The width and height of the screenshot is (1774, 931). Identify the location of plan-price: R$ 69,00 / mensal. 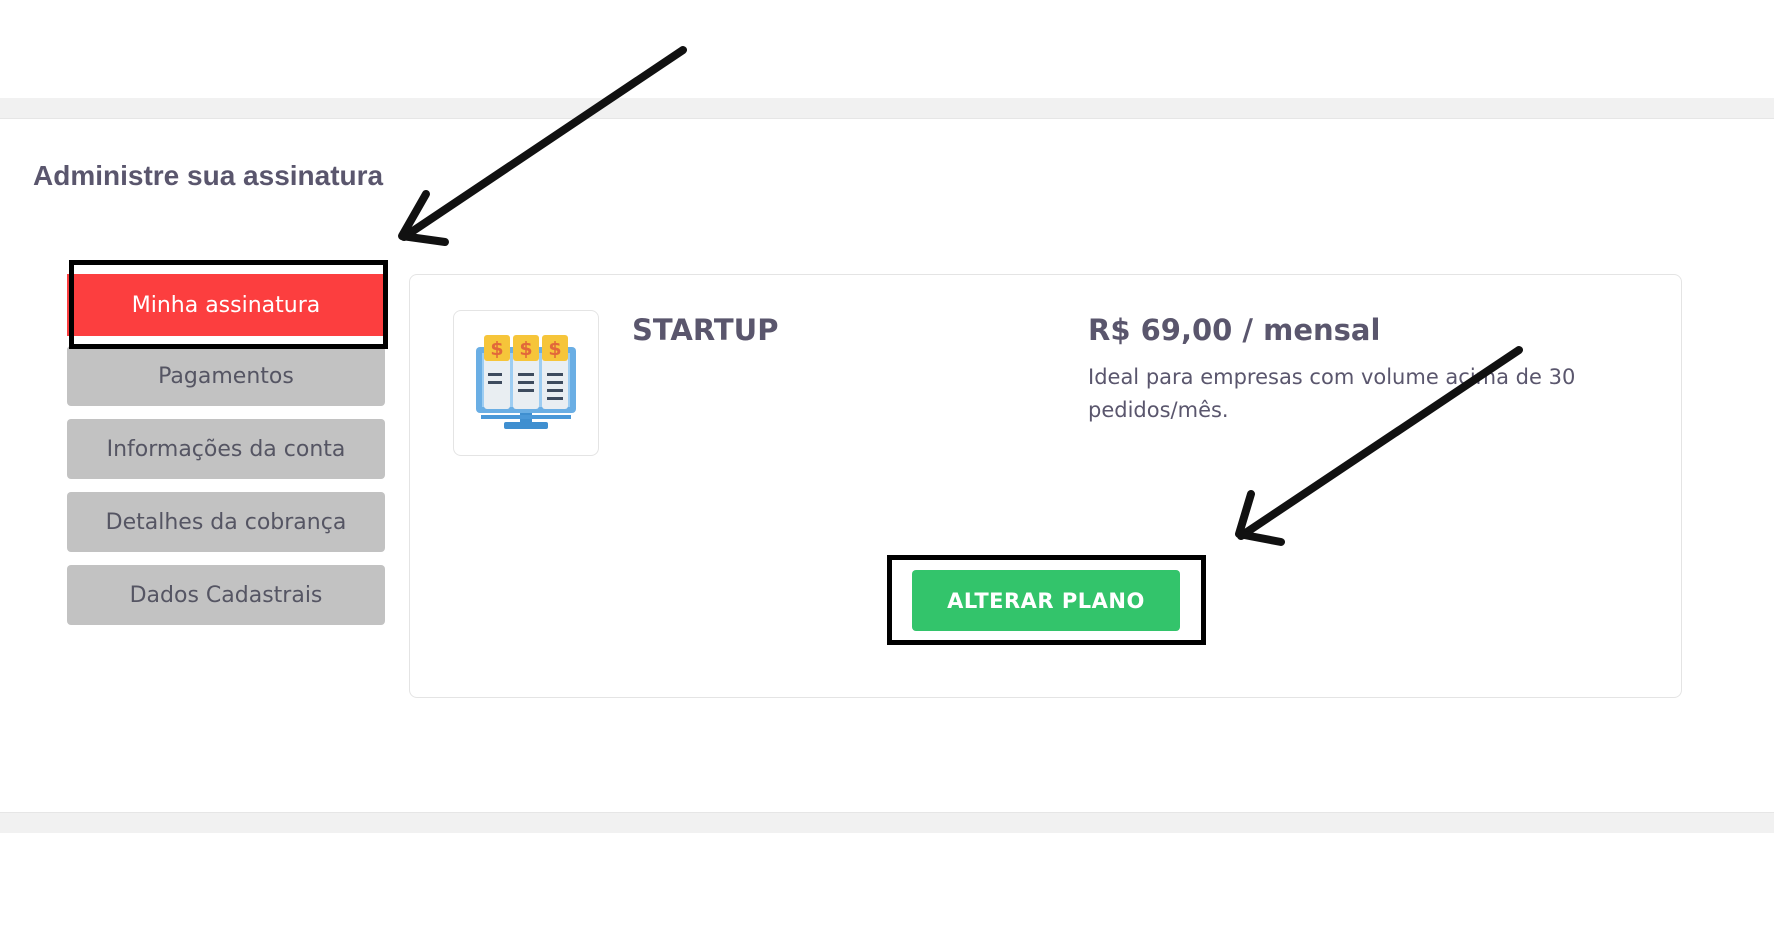
(1234, 330).